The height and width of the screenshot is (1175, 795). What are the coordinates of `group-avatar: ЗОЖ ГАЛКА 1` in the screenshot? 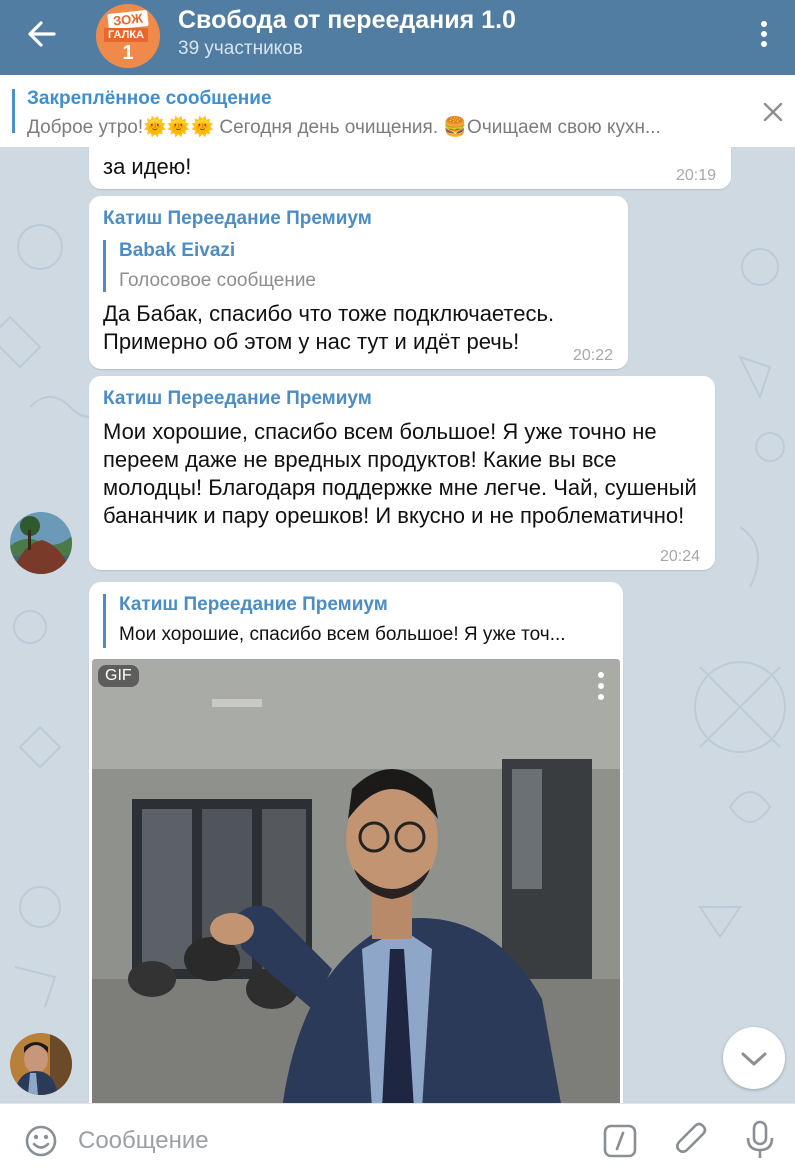 It's located at (128, 36).